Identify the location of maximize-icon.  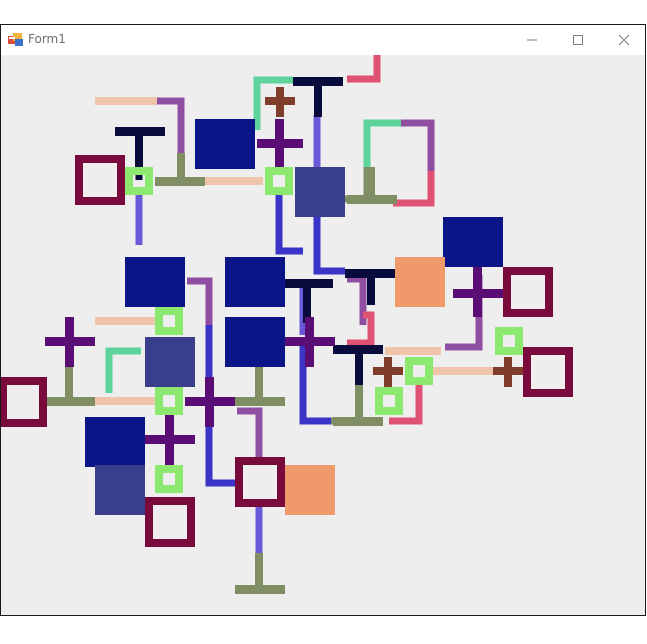
(578, 40).